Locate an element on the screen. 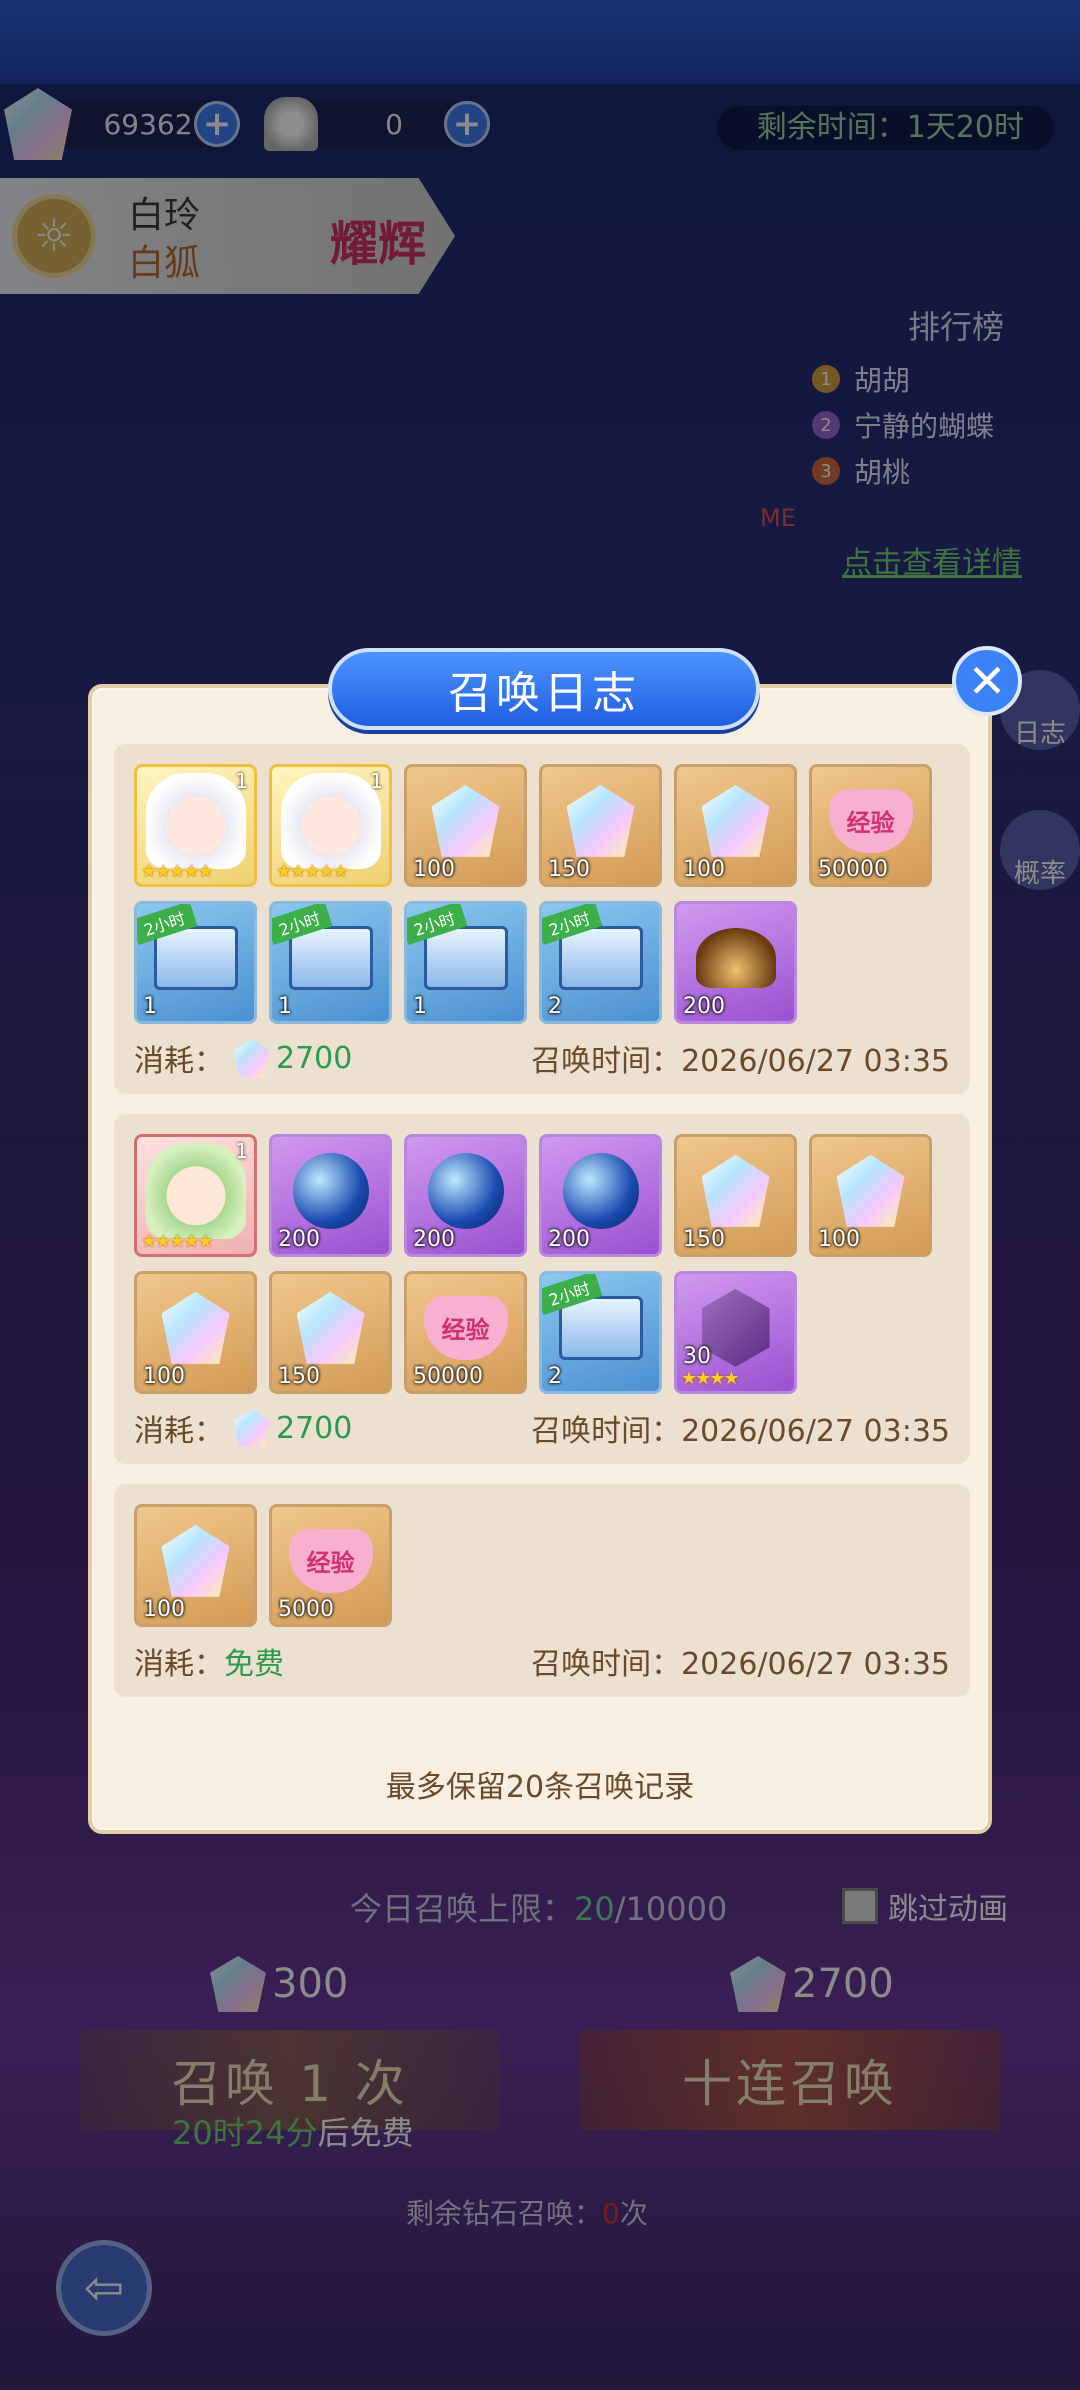  reward-item: 经验 5000 is located at coordinates (330, 1565).